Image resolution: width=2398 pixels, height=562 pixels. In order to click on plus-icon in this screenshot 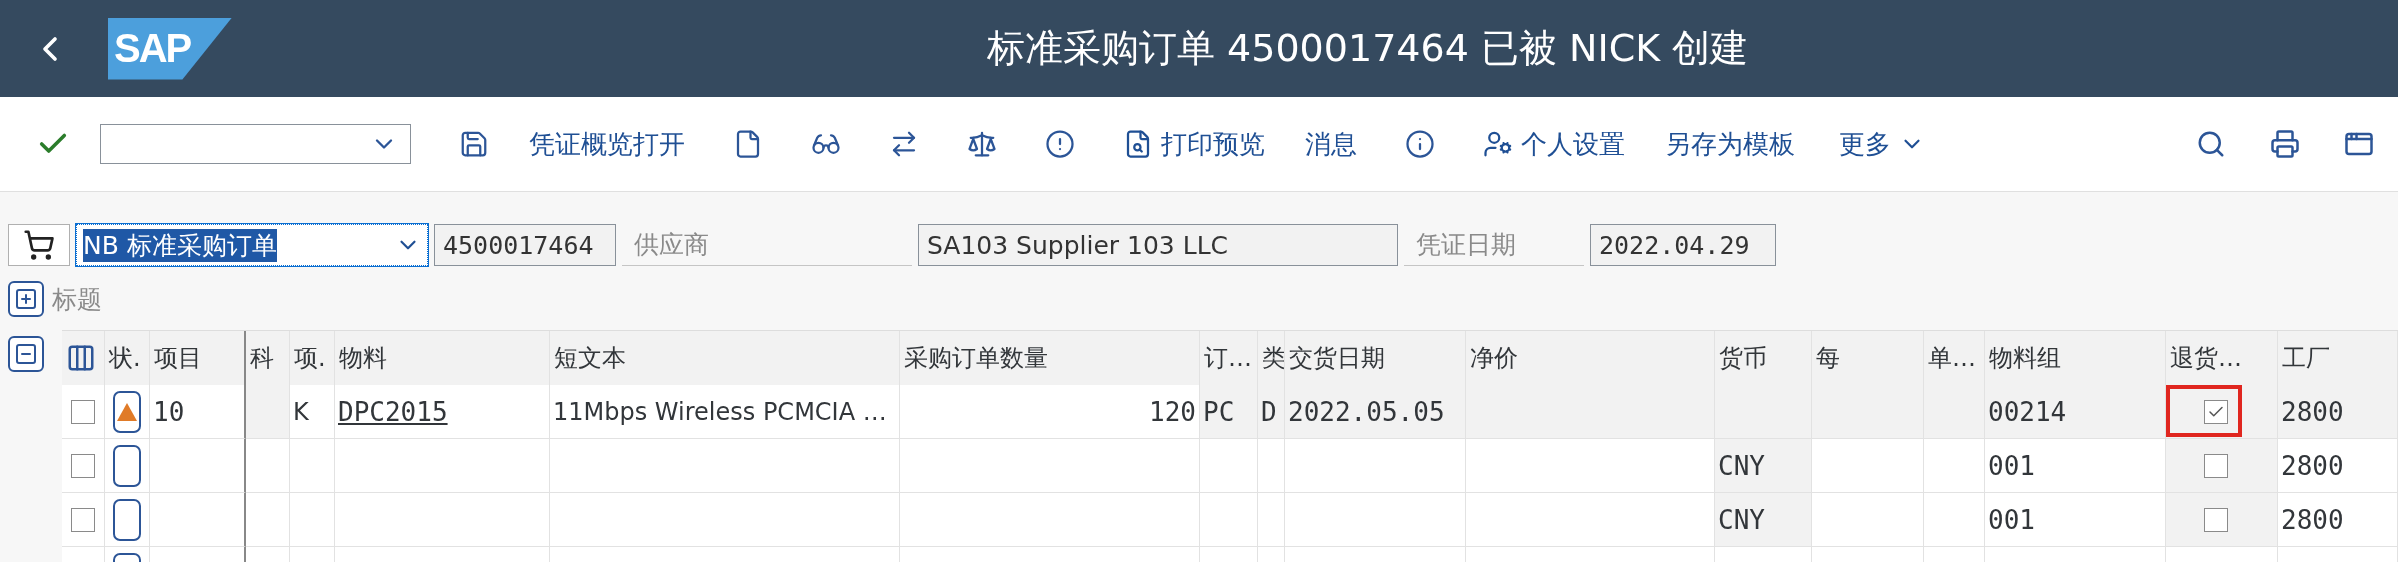, I will do `click(26, 299)`.